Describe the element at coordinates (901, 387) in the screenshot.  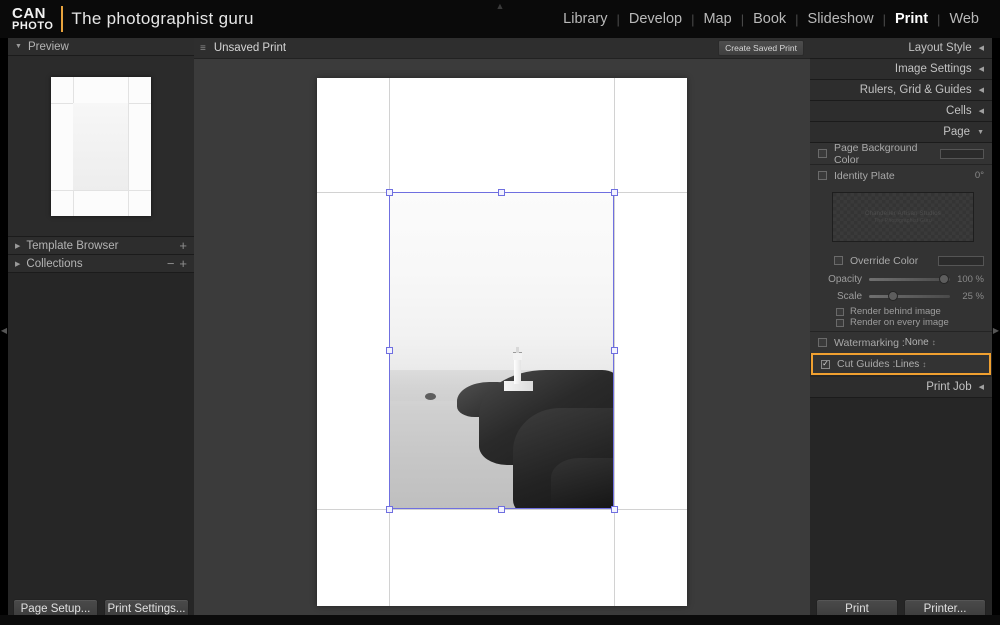
I see `panel-header-print-job: Print Job ◀` at that location.